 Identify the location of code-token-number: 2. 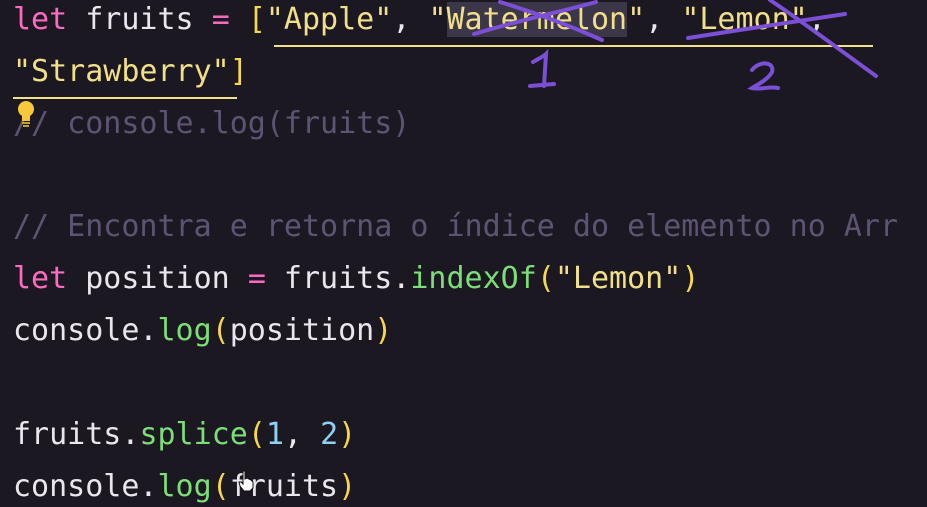
(329, 434).